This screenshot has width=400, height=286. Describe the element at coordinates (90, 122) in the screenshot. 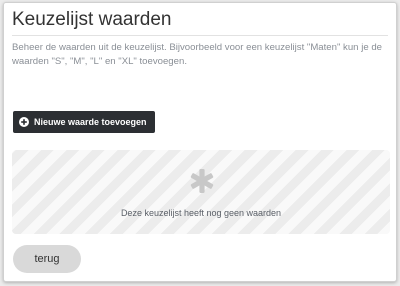

I see `add-value-label: Nieuwe waarde toevoegen` at that location.